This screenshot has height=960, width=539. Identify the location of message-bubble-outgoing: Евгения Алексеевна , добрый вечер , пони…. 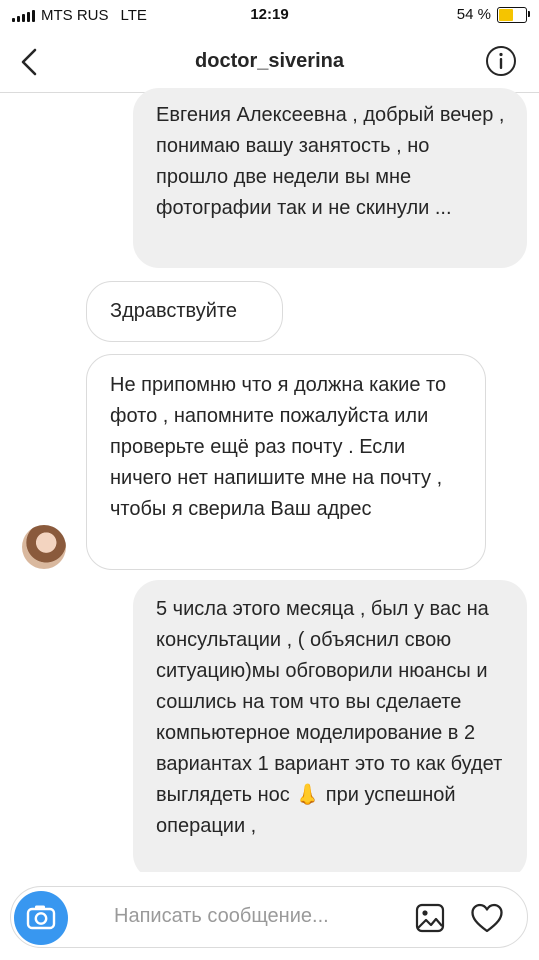
(330, 178).